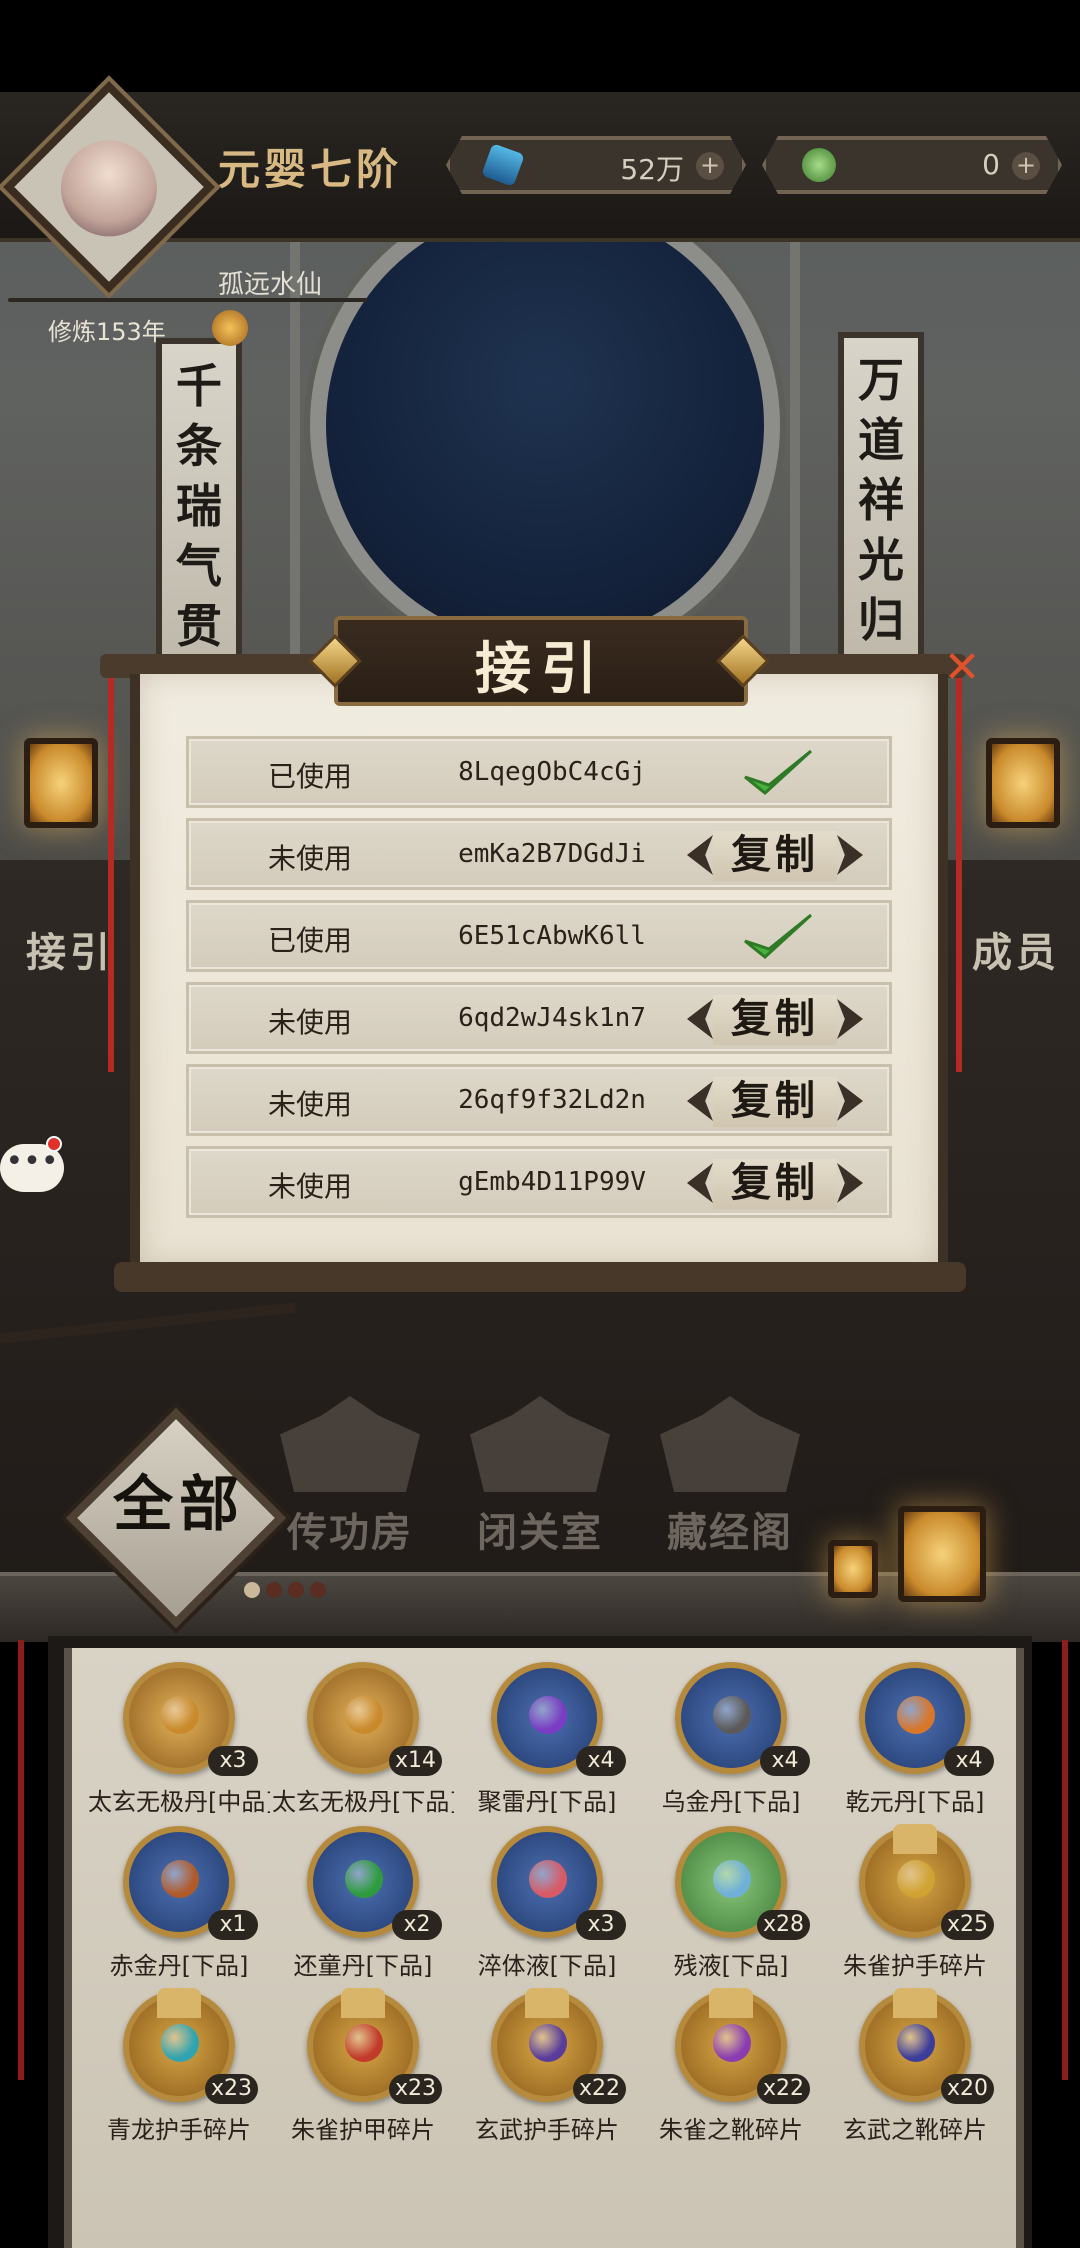 This screenshot has width=1080, height=2248. I want to click on inventory-item: x22 玄武护手碎片, so click(547, 2069).